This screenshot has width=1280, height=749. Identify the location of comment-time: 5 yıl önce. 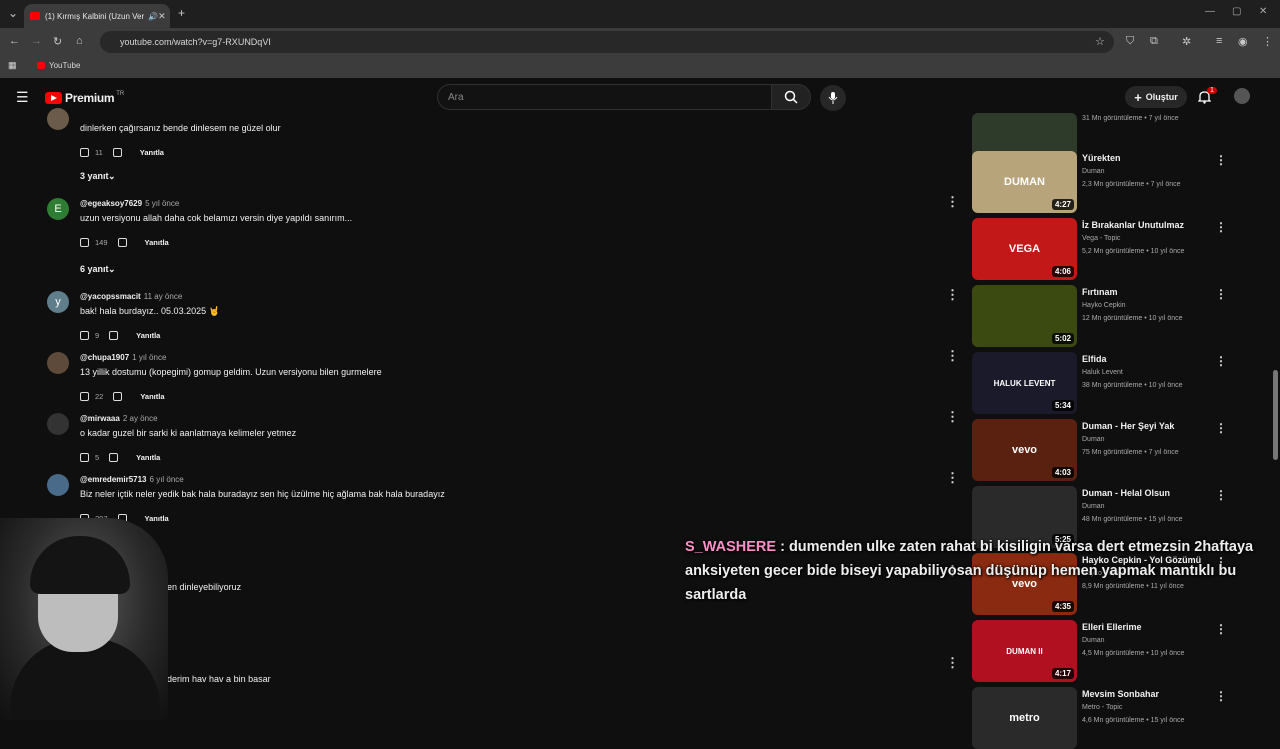
(162, 203).